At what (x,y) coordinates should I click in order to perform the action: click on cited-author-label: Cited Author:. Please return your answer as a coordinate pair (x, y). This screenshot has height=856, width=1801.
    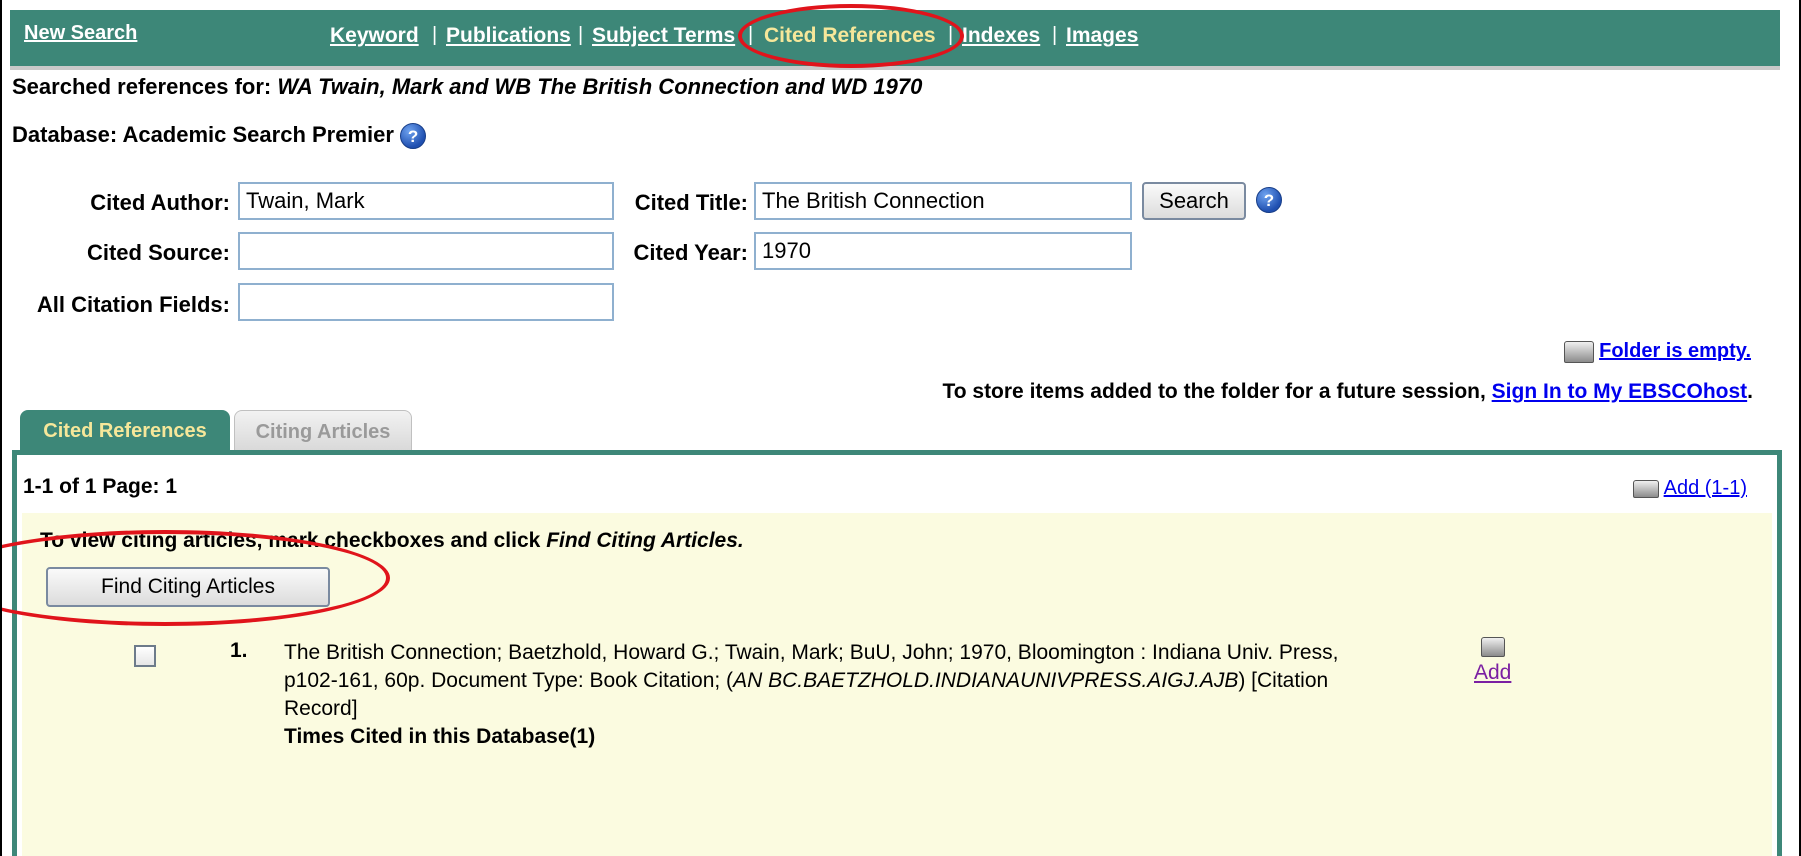
    Looking at the image, I should click on (160, 202).